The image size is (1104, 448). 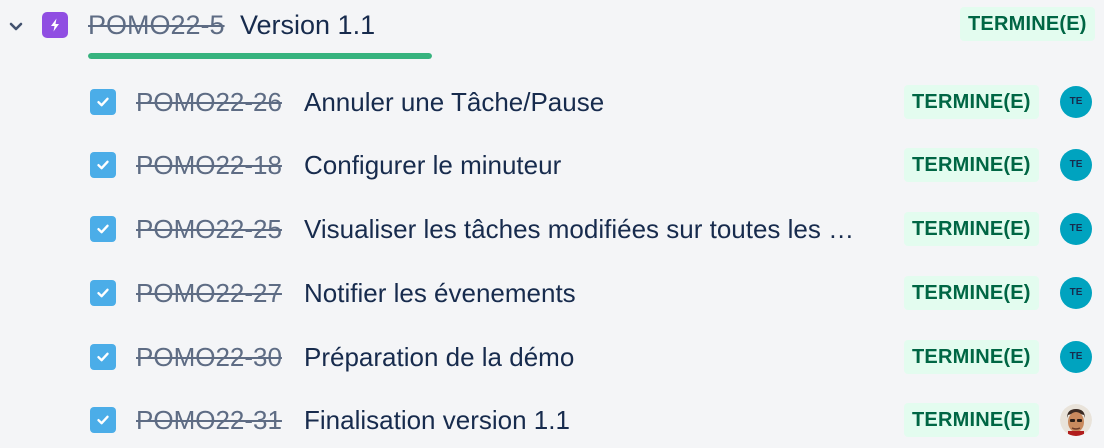 What do you see at coordinates (552, 29) in the screenshot?
I see `epic-row: POMO22-5 Version 1.1 TERMINE(E)` at bounding box center [552, 29].